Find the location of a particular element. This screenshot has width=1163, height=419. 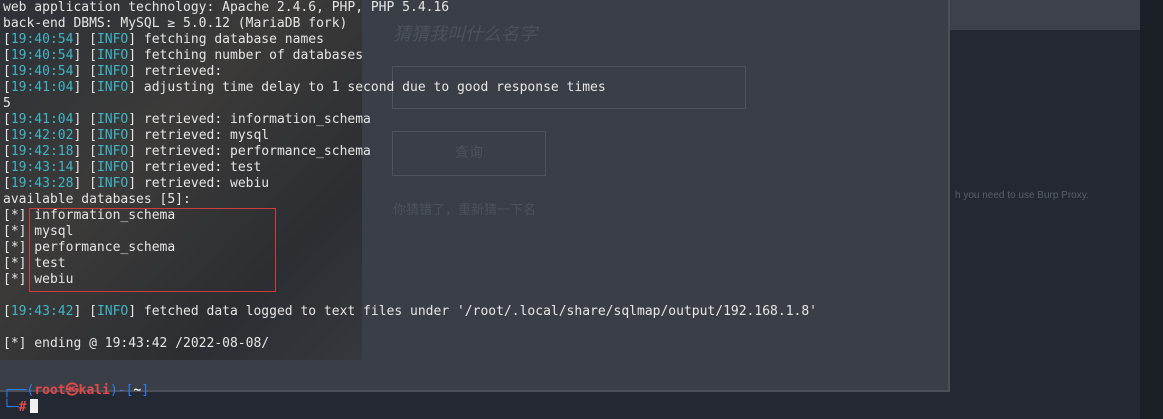

shell-input-line: └─# is located at coordinates (21, 408).